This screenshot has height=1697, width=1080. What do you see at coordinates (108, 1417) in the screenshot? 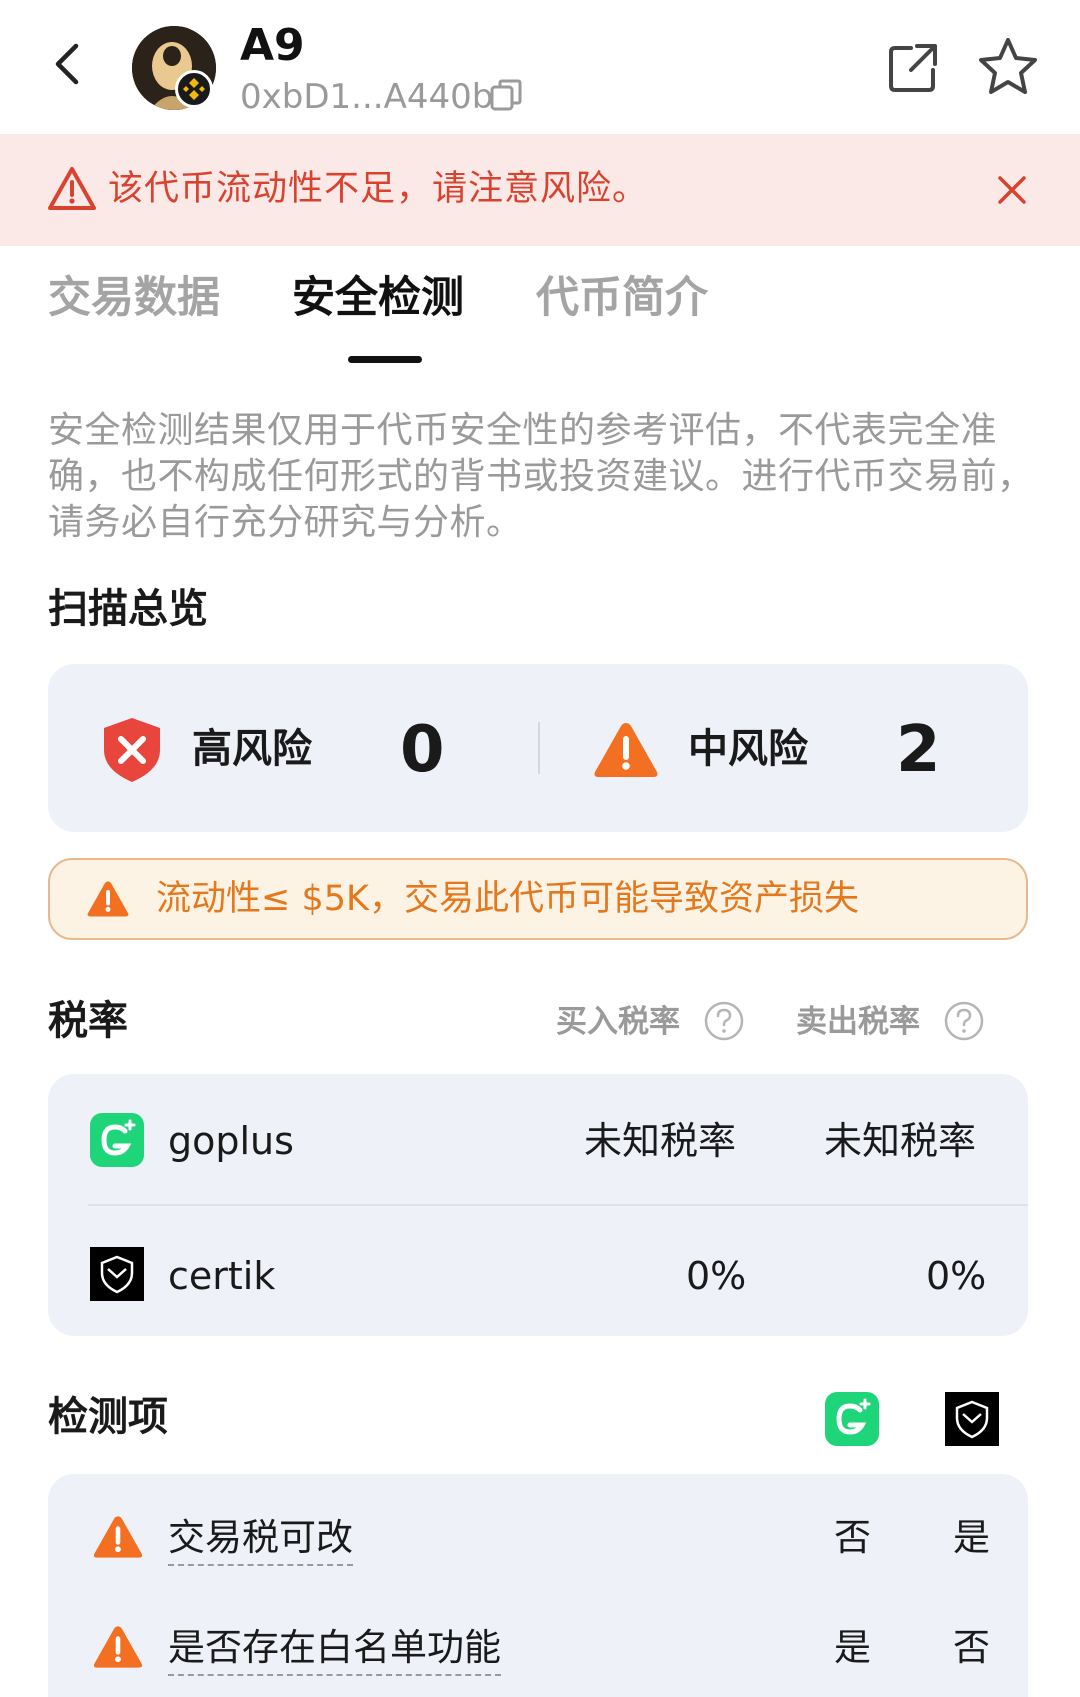
I see `detection-title: 检测项` at bounding box center [108, 1417].